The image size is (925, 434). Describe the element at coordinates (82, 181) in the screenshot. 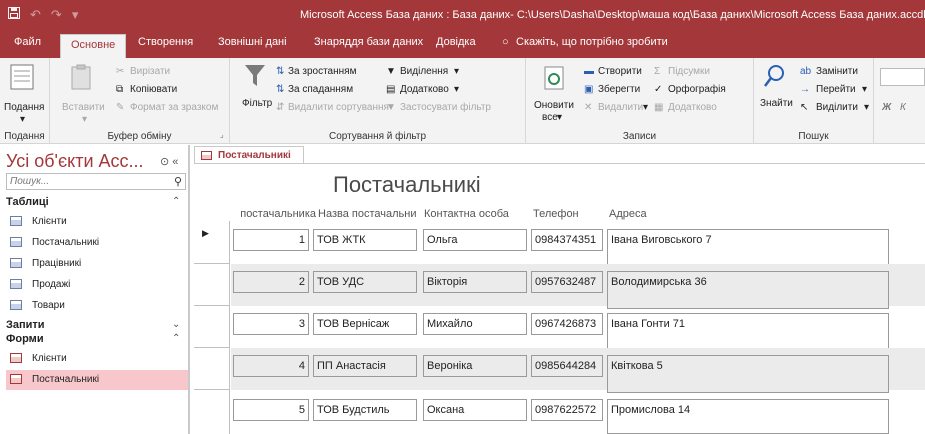

I see `nav-search-input` at that location.